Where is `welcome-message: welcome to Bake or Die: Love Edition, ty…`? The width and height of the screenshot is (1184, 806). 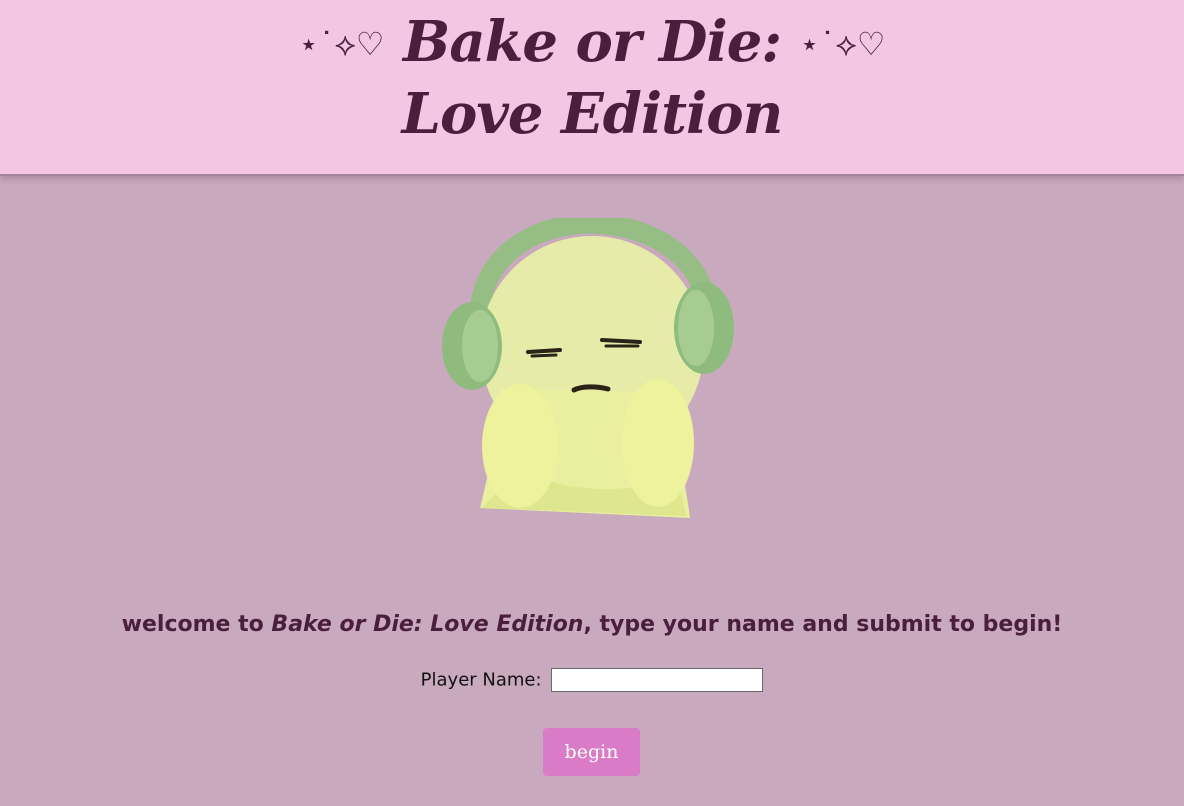
welcome-message: welcome to Bake or Die: Love Edition, ty… is located at coordinates (592, 624).